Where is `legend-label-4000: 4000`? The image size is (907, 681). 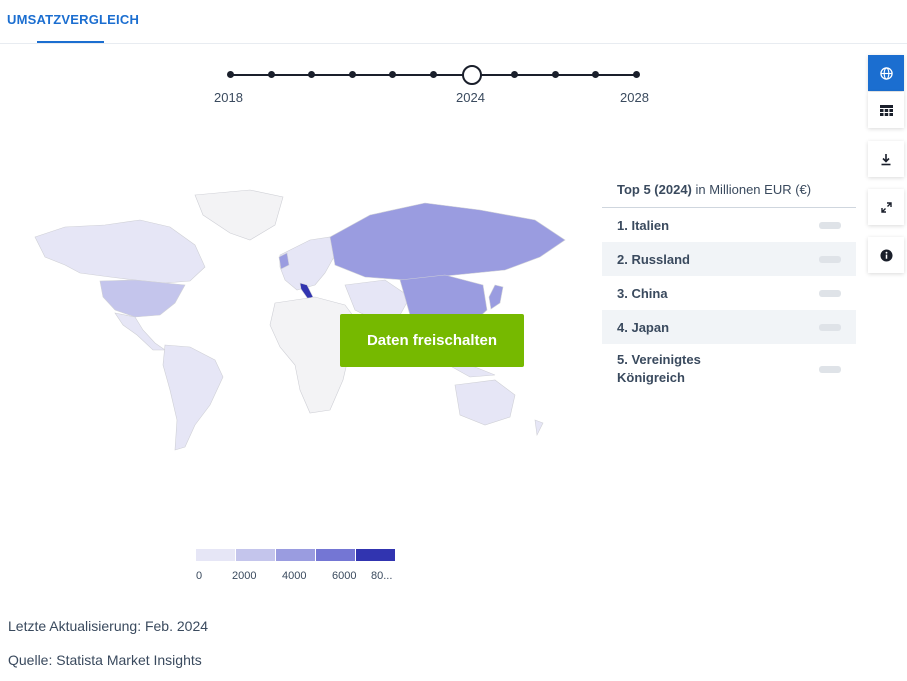
legend-label-4000: 4000 is located at coordinates (294, 576).